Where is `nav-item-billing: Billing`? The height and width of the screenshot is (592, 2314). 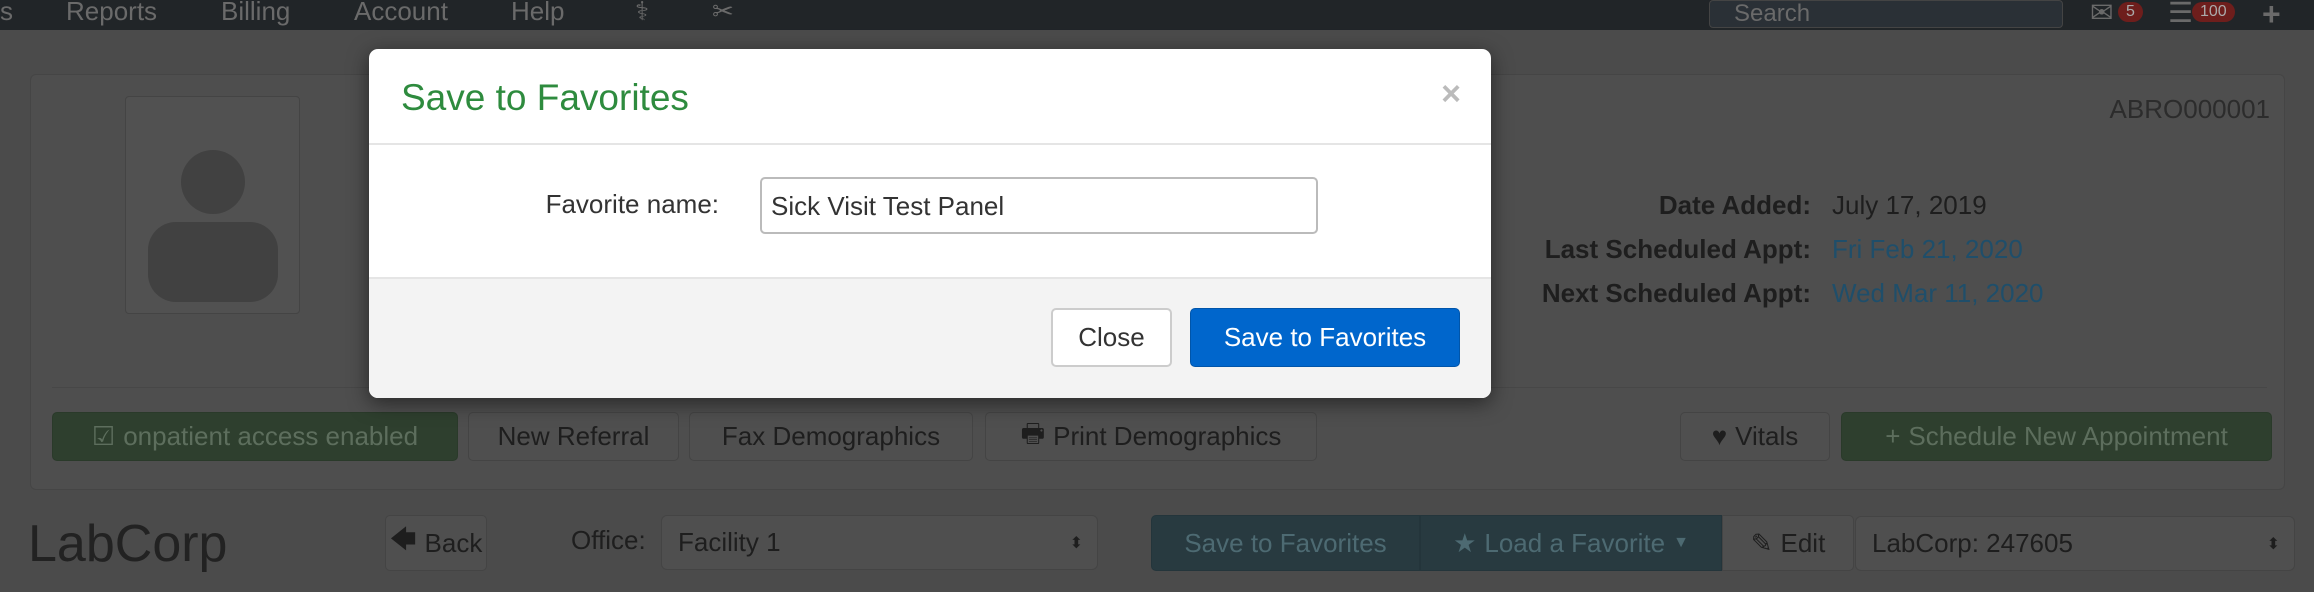
nav-item-billing: Billing is located at coordinates (255, 13).